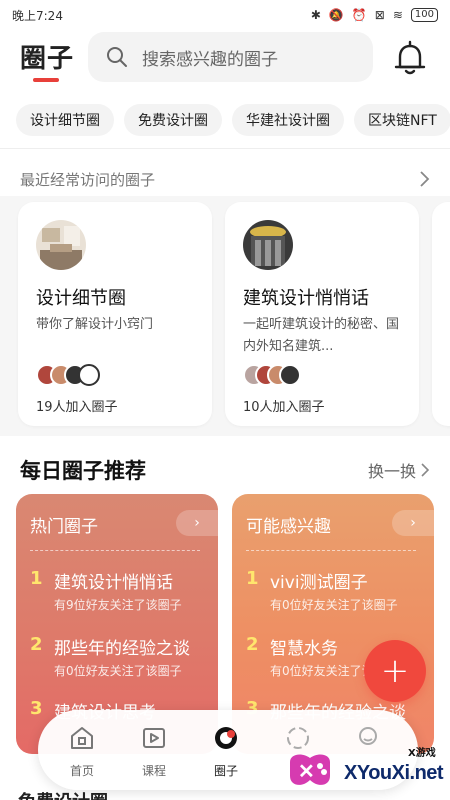 This screenshot has height=800, width=450. I want to click on recent-card-peek, so click(441, 314).